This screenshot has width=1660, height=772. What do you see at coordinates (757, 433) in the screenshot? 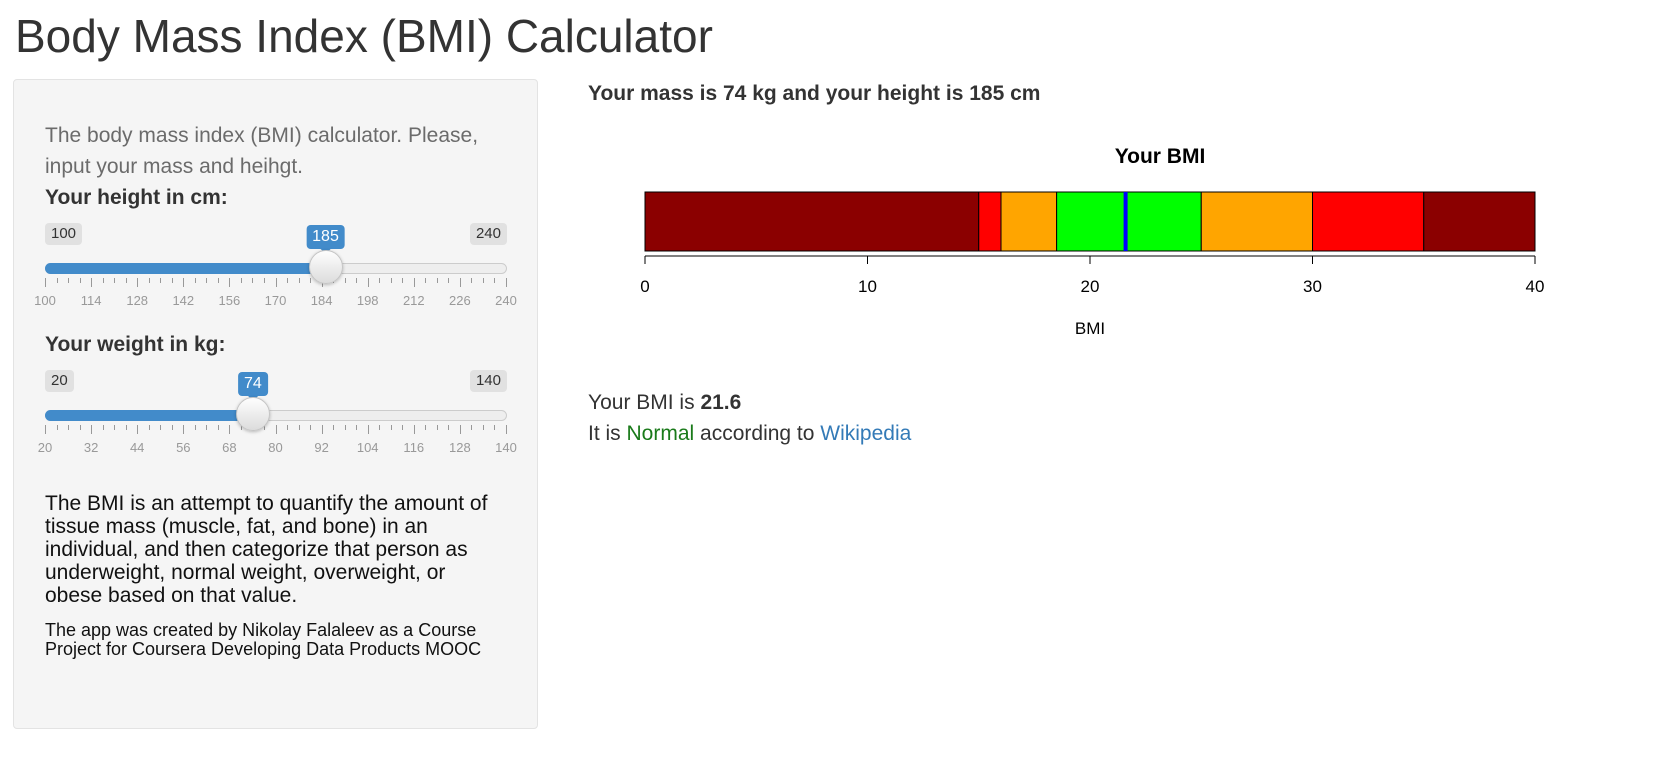
I see `class-middle: according to` at bounding box center [757, 433].